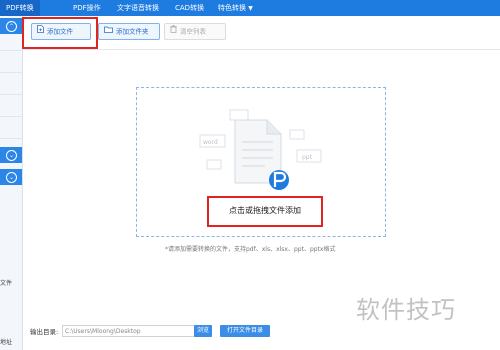  I want to click on sidebar-category-1: ⌃, so click(11, 26).